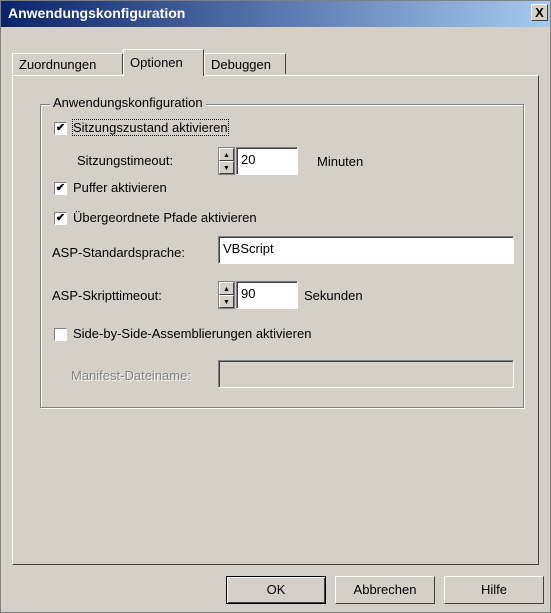 Image resolution: width=551 pixels, height=613 pixels. I want to click on asp-timeout-input: 90, so click(267, 295).